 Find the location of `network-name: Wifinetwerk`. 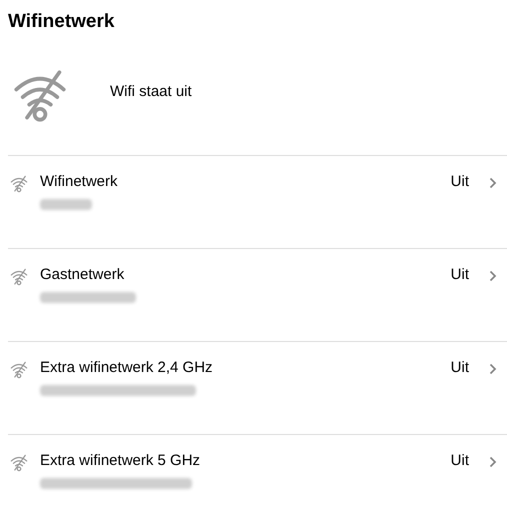

network-name: Wifinetwerk is located at coordinates (79, 182).